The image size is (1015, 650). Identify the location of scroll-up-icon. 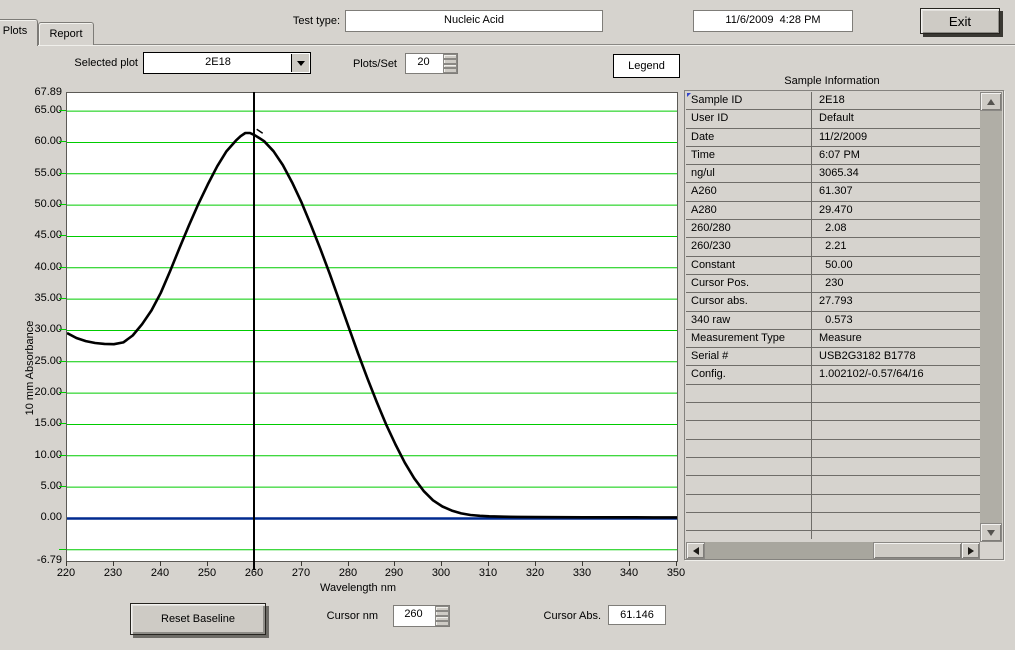
(991, 101).